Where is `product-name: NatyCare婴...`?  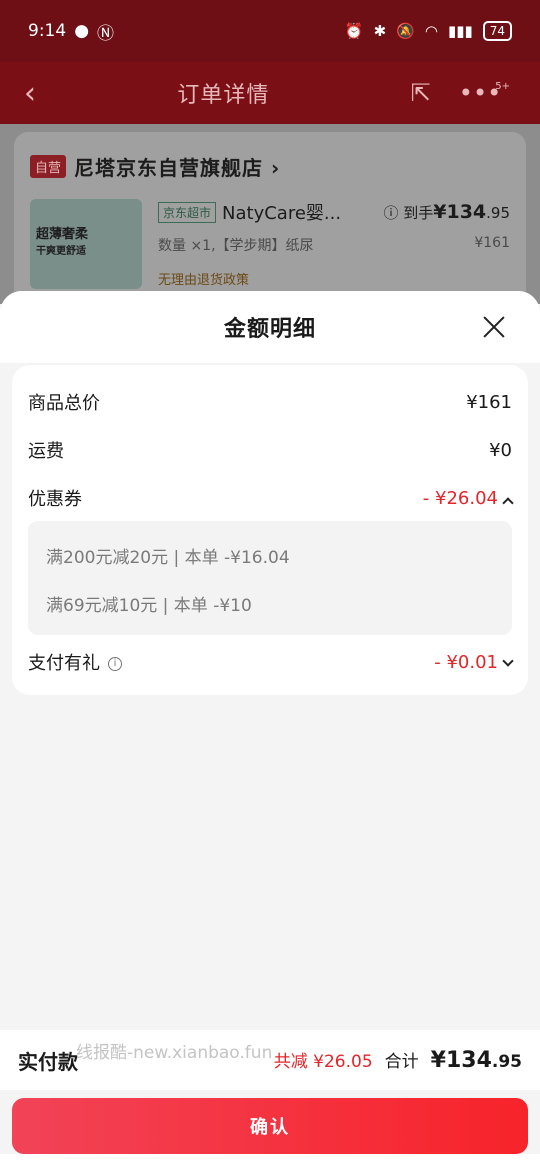 product-name: NatyCare婴... is located at coordinates (282, 213).